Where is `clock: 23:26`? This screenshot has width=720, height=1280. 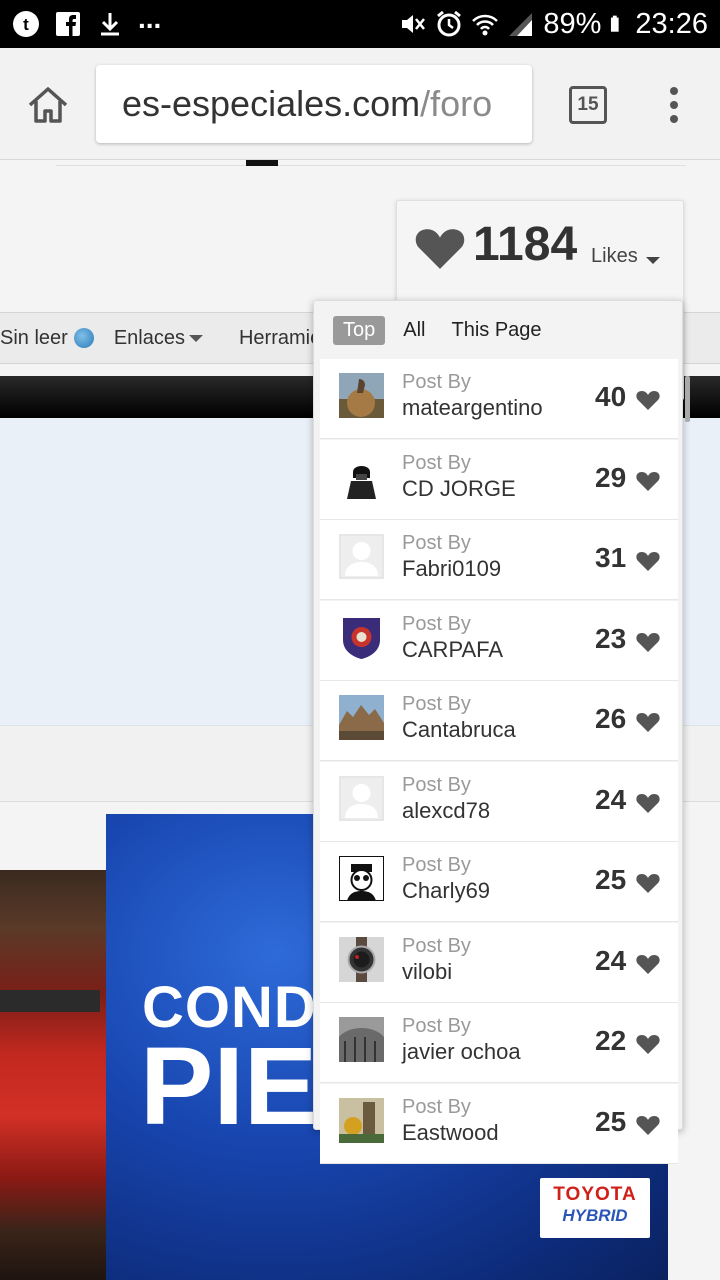
clock: 23:26 is located at coordinates (671, 23).